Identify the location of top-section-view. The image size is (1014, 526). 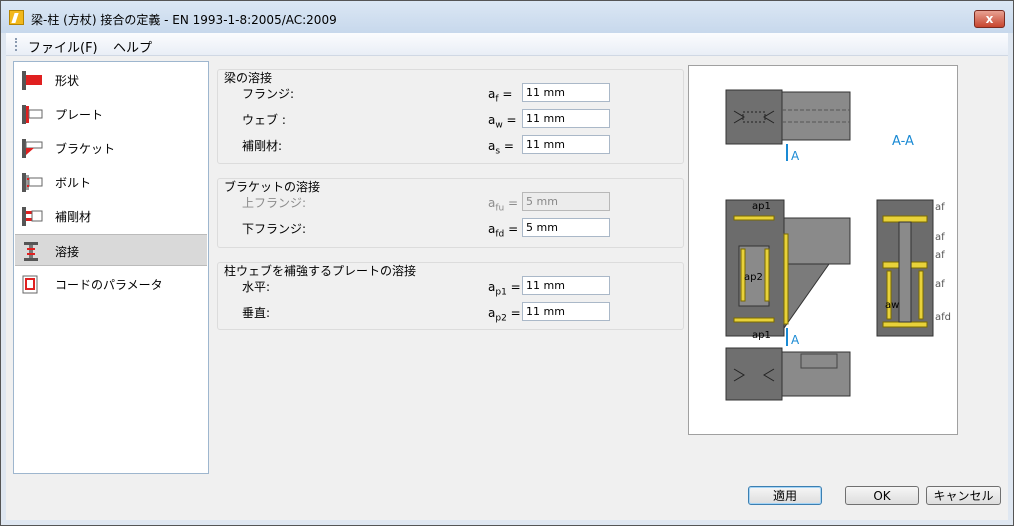
(788, 117).